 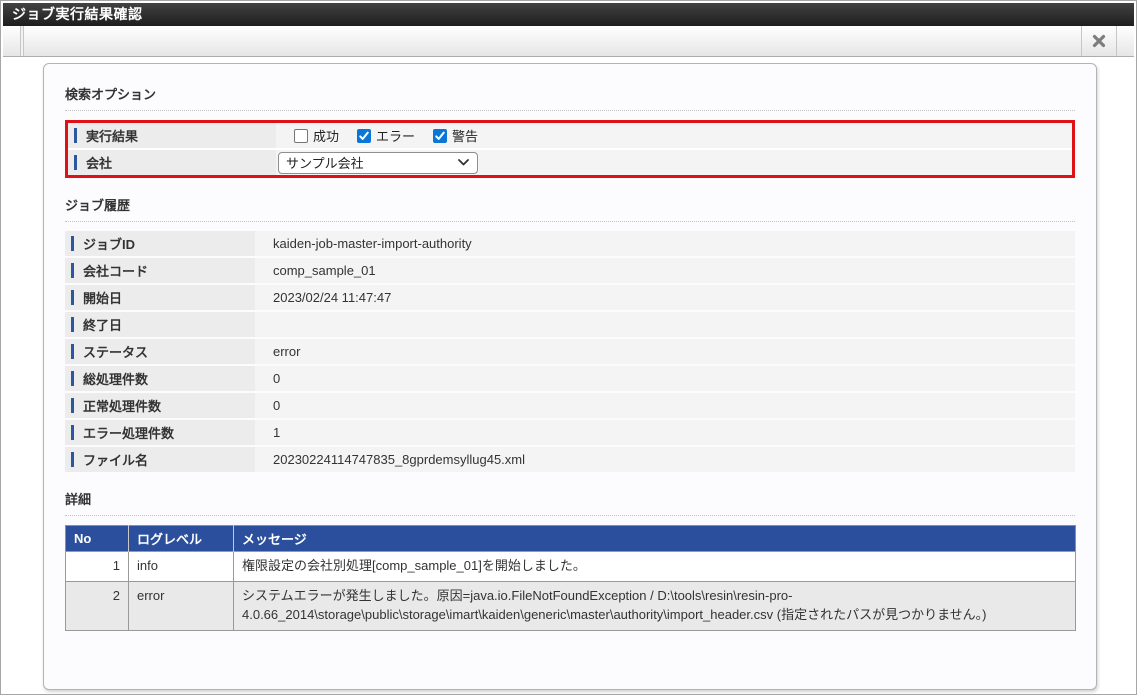 I want to click on field-label-text: ファイル名, so click(x=116, y=460).